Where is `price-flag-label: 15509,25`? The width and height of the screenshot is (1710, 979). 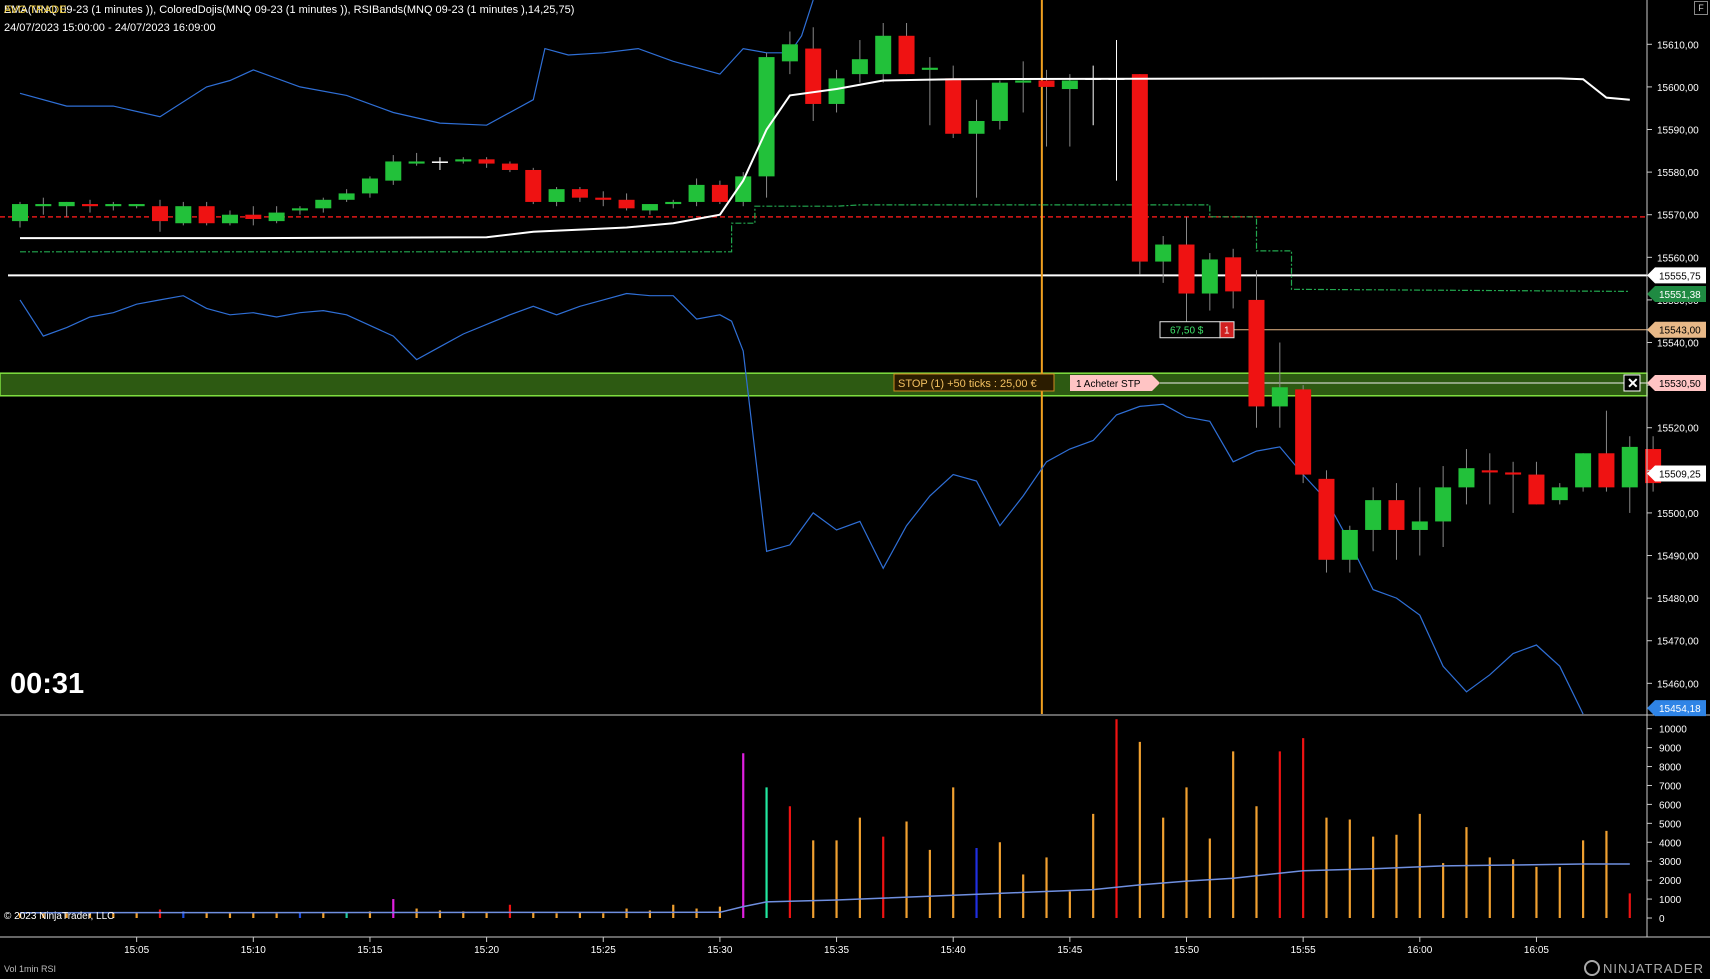
price-flag-label: 15509,25 is located at coordinates (1680, 475).